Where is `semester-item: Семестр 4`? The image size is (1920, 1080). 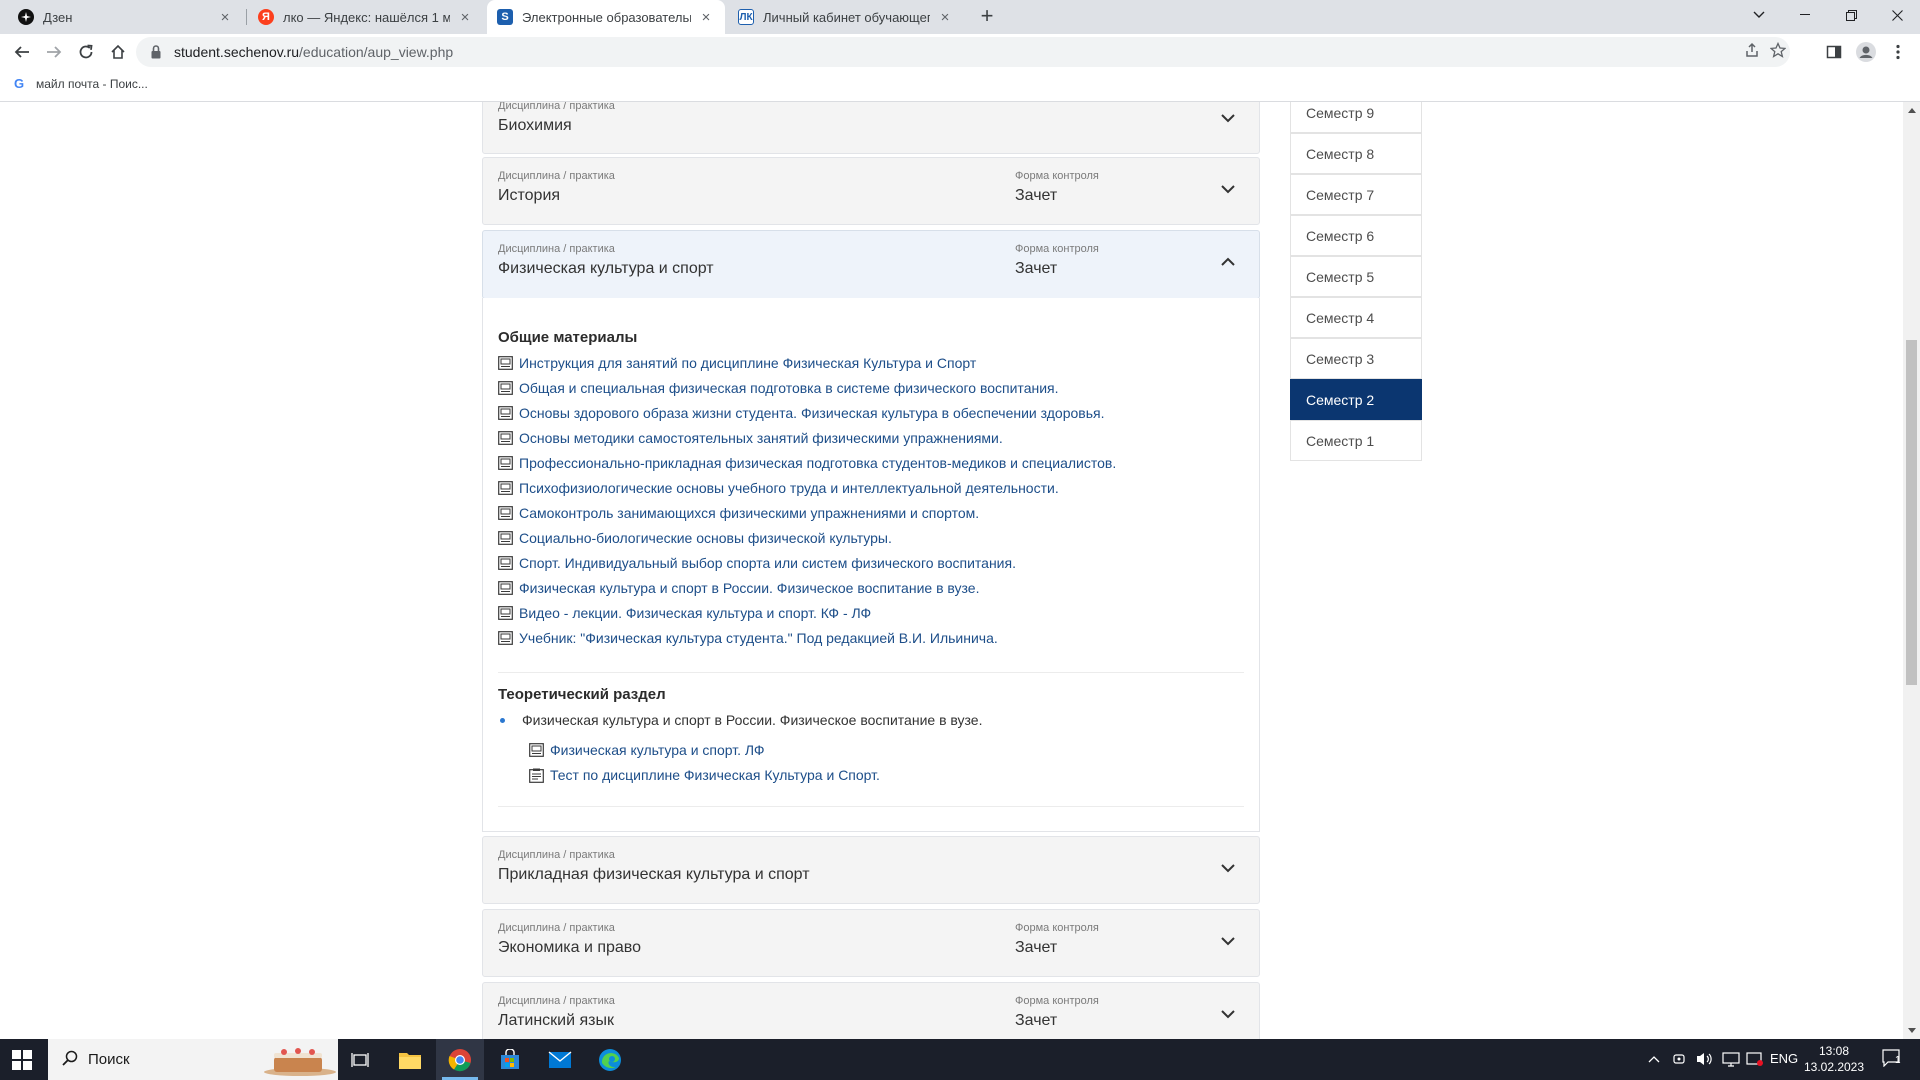 semester-item: Семестр 4 is located at coordinates (1356, 317).